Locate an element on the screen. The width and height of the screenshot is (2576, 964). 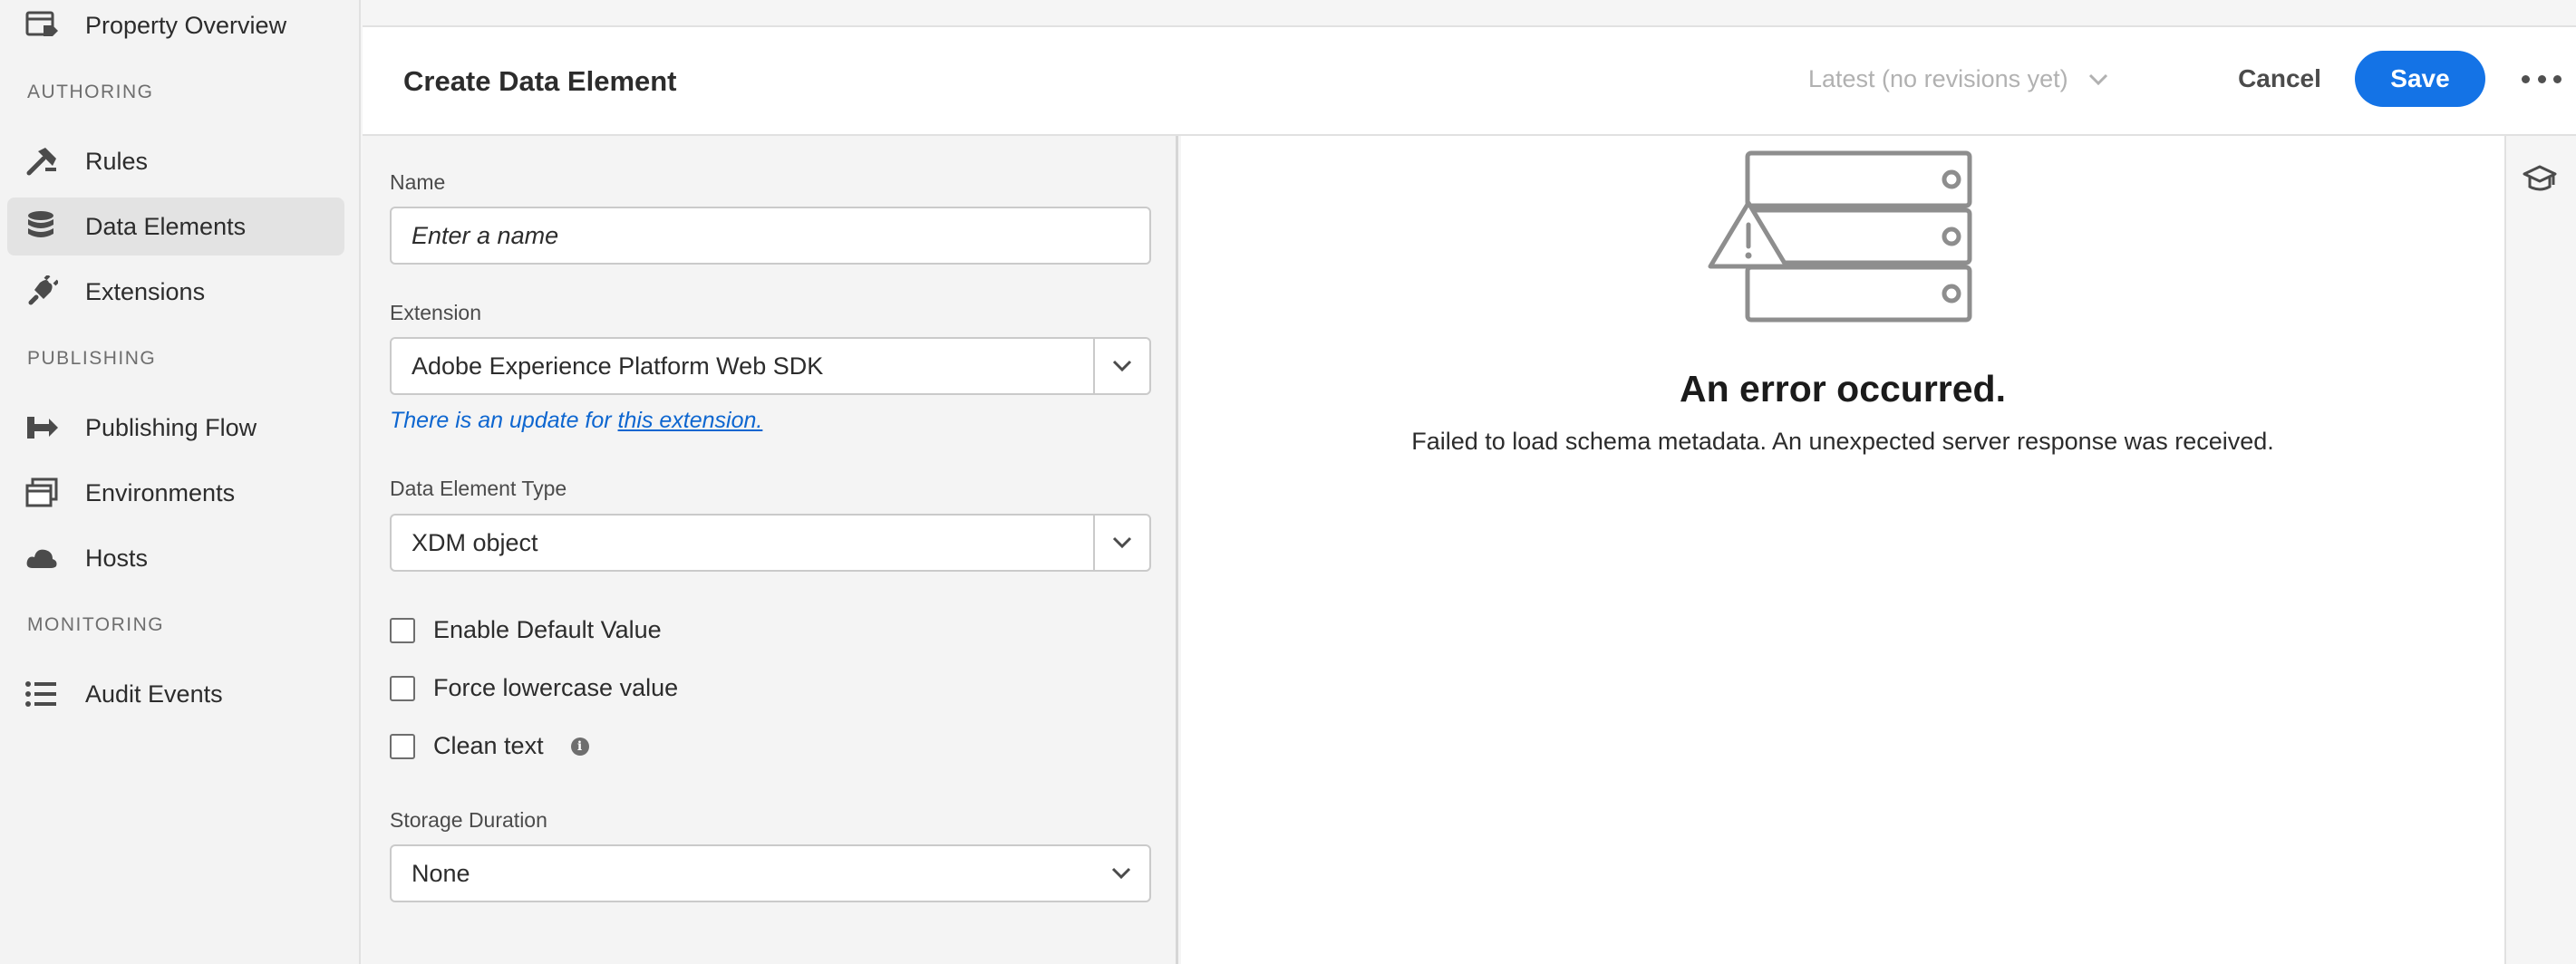
list-icon is located at coordinates (49, 694).